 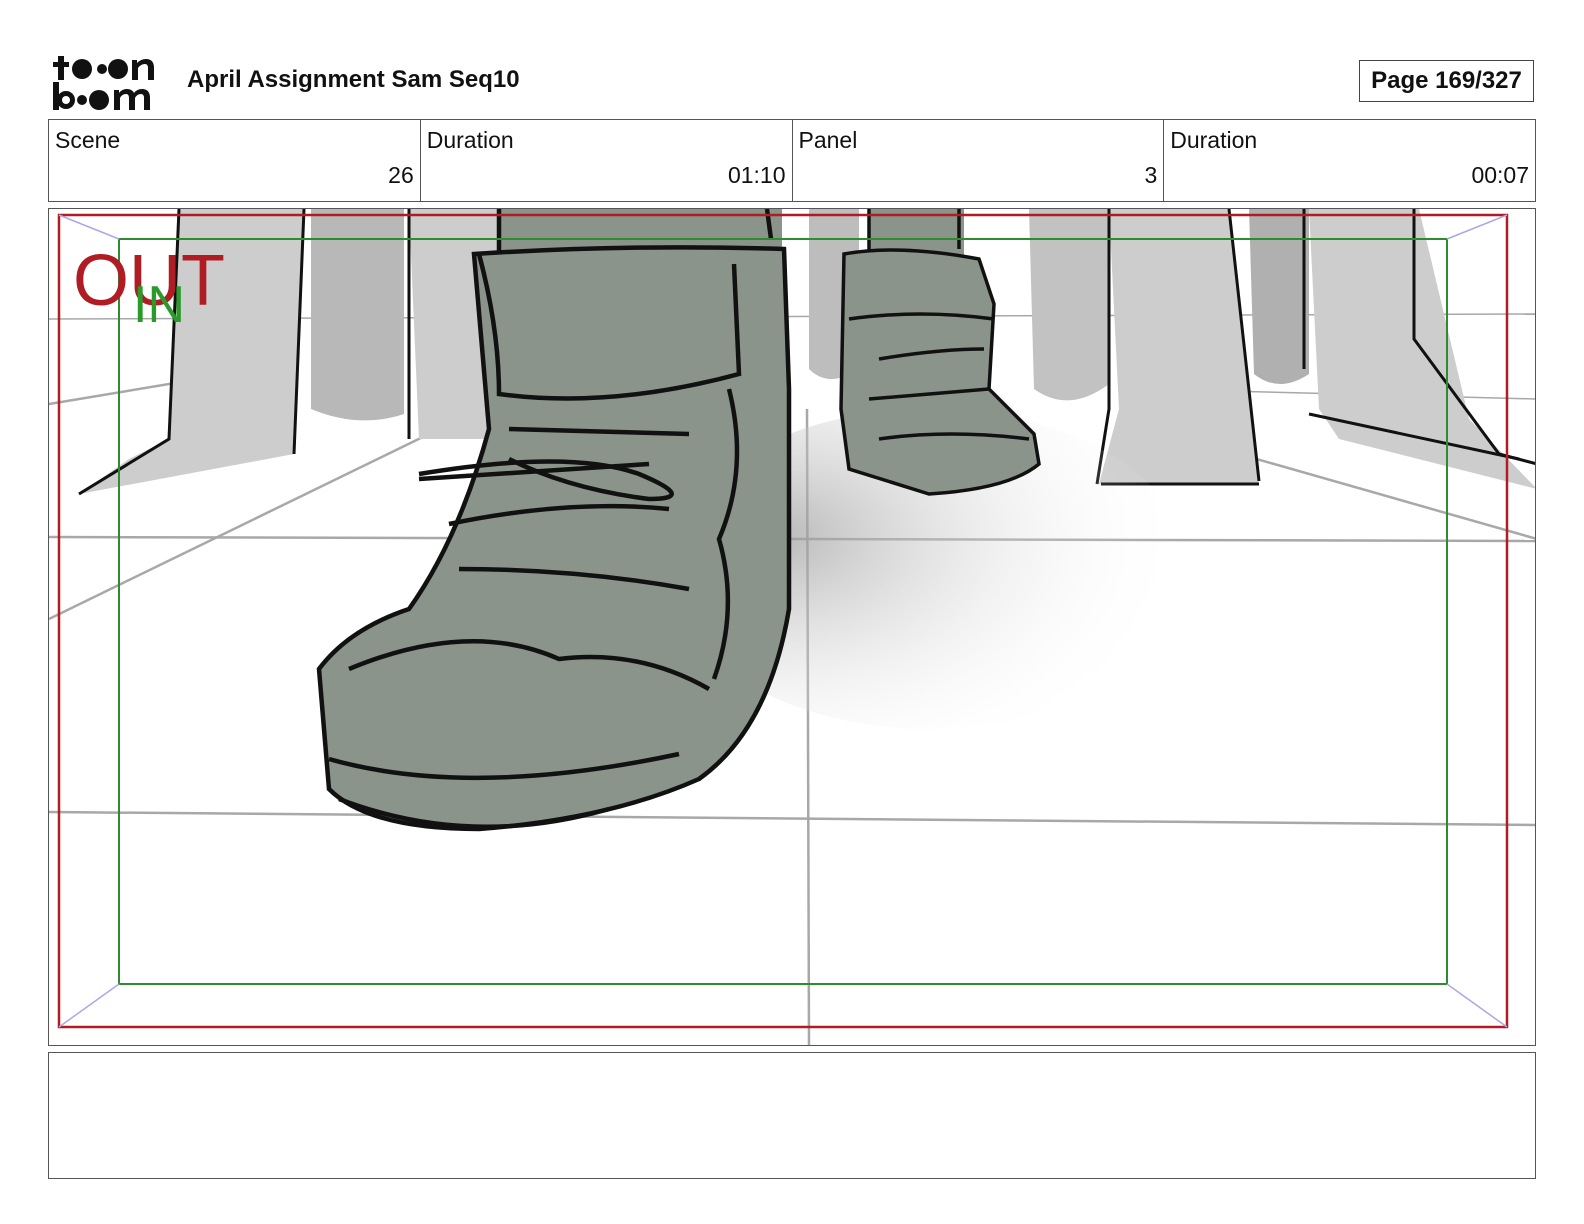 I want to click on panel-duration-value: 00:07, so click(x=1500, y=175).